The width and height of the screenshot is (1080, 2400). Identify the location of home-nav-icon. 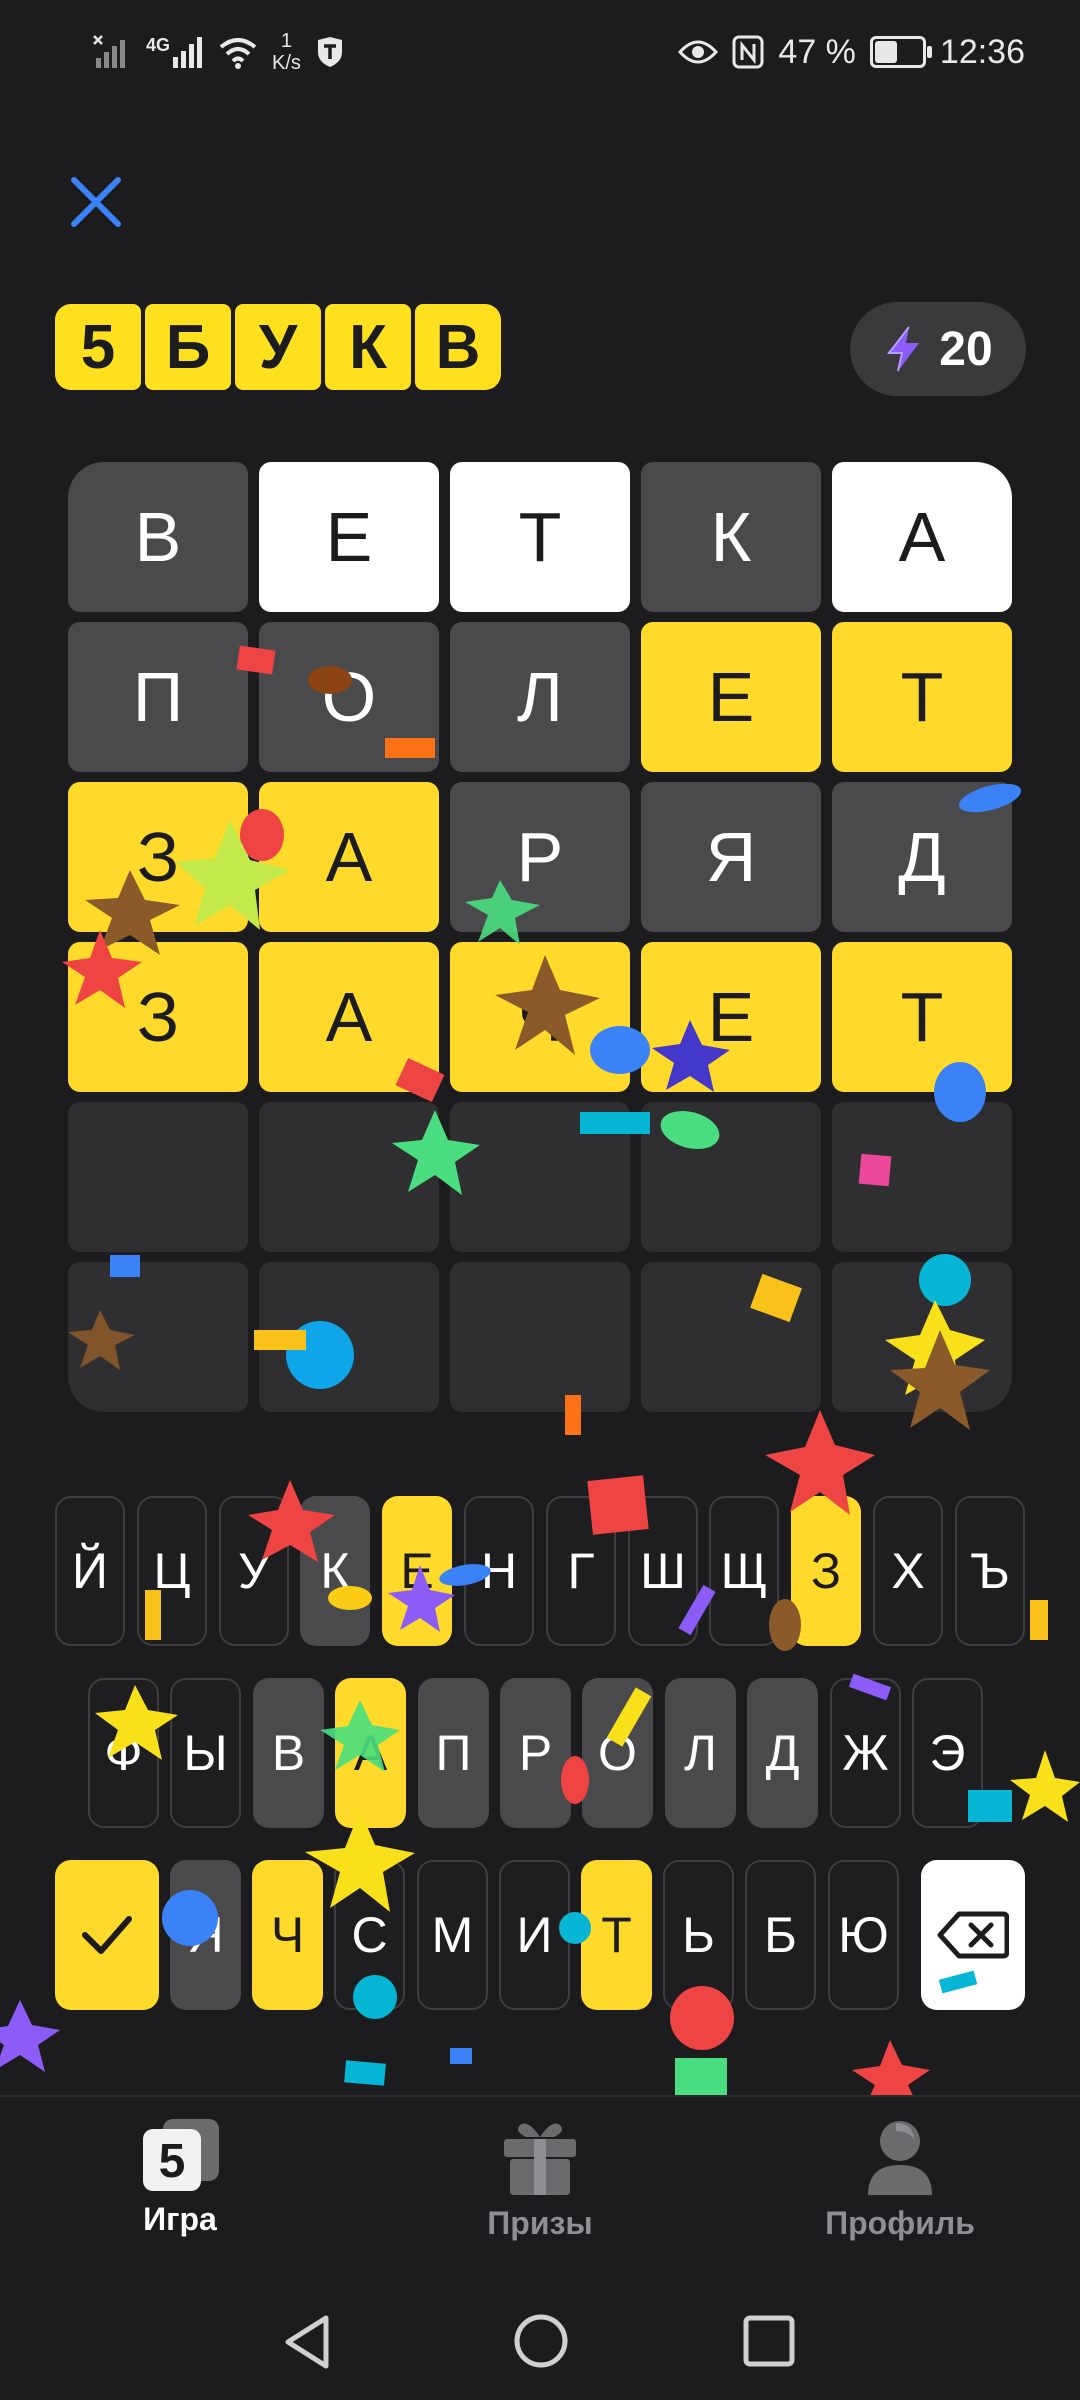
(541, 2341).